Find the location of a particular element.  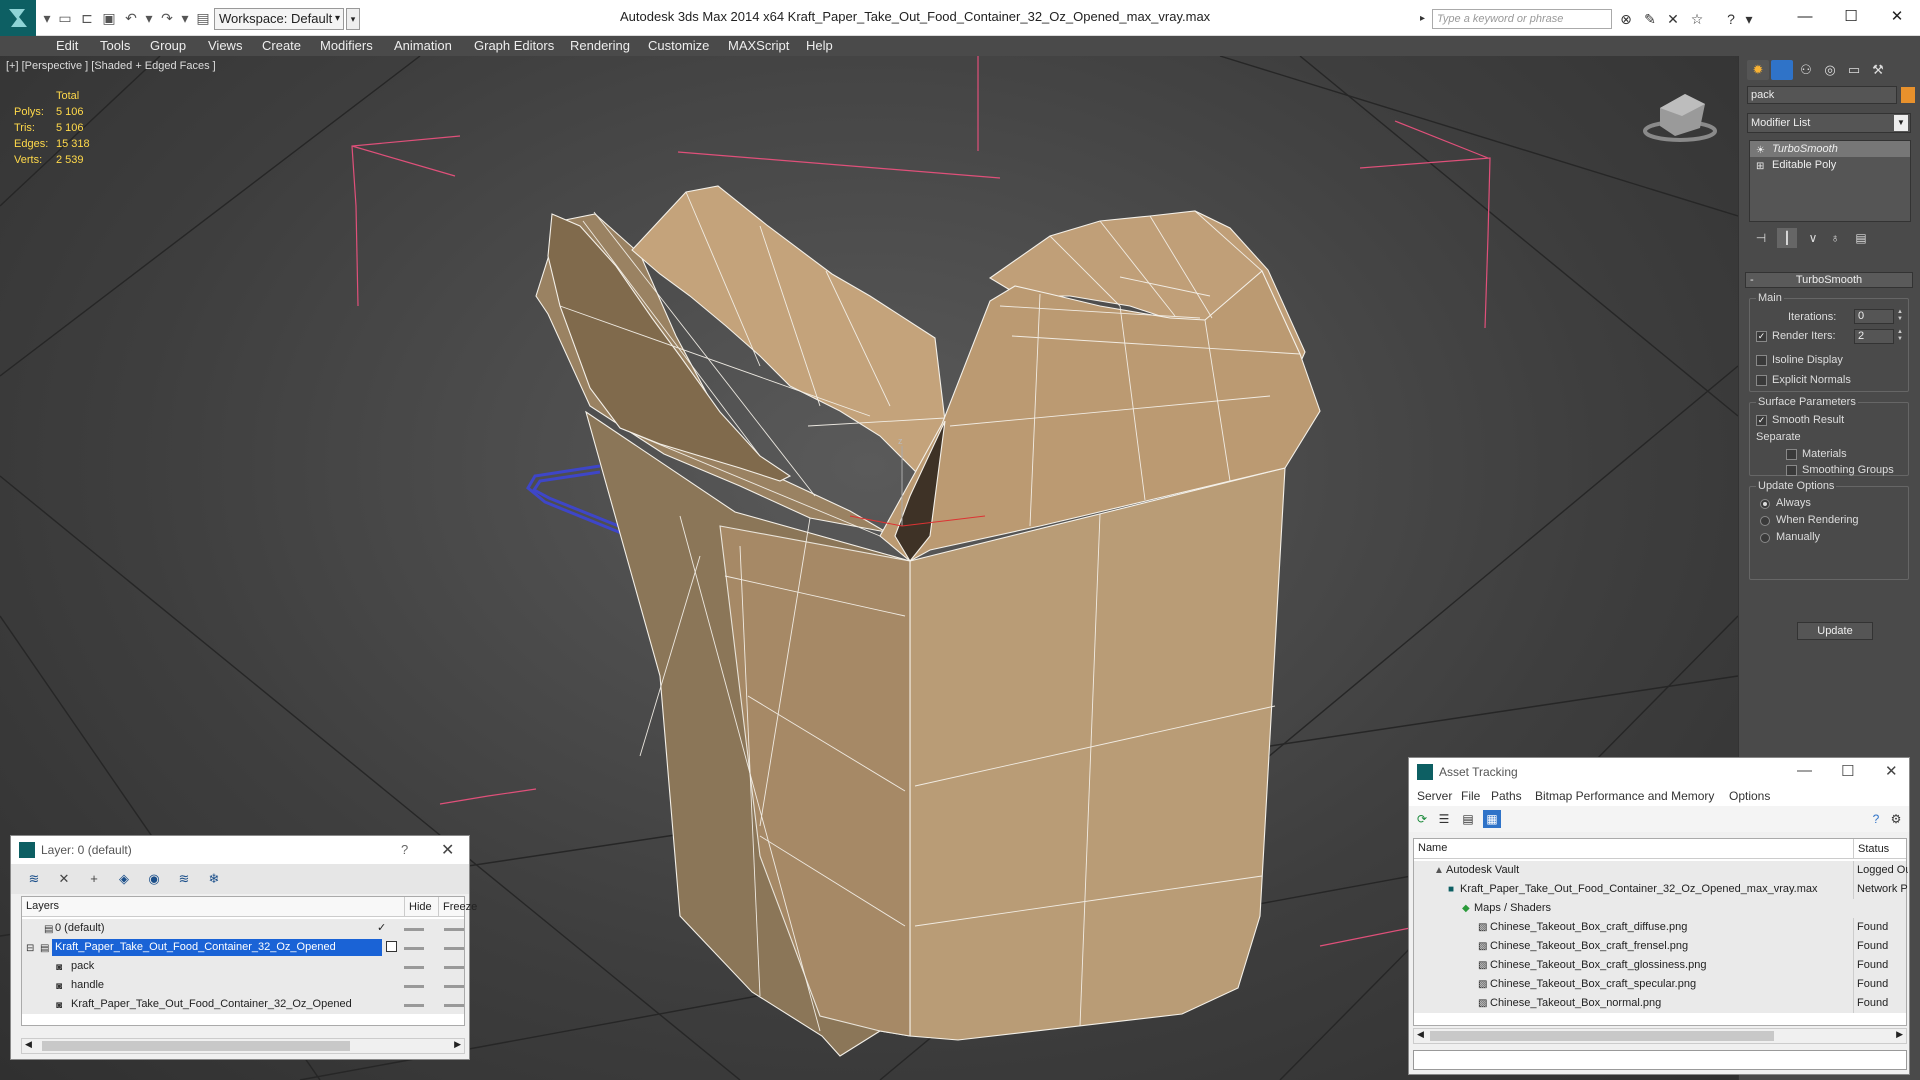

asset-window-titlebar: Asset Tracking — ☐ ✕ is located at coordinates (1659, 772).